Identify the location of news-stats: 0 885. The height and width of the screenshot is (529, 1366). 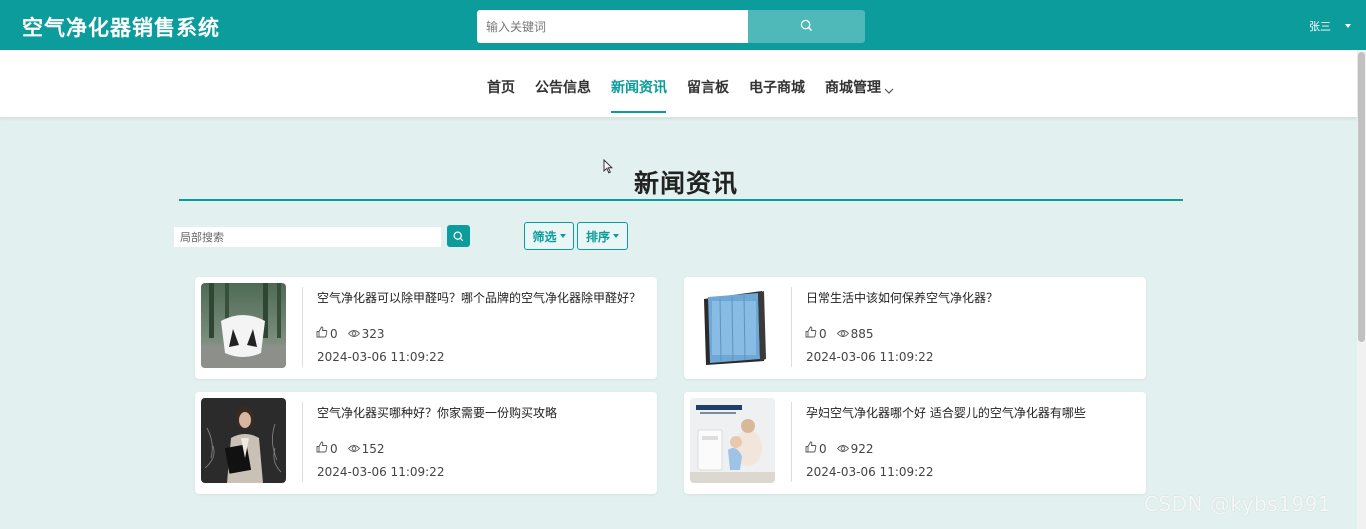
(844, 333).